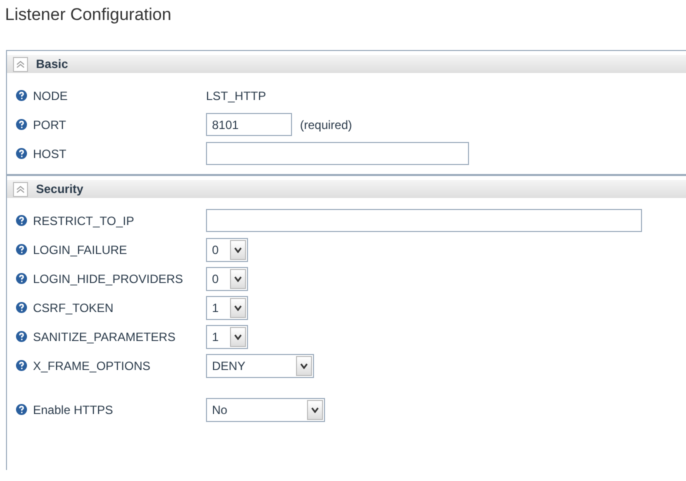 The height and width of the screenshot is (481, 686). Describe the element at coordinates (50, 96) in the screenshot. I see `field-label: NODE` at that location.